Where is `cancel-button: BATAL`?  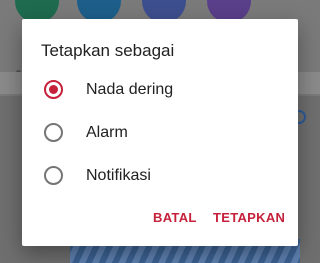
cancel-button: BATAL is located at coordinates (175, 217).